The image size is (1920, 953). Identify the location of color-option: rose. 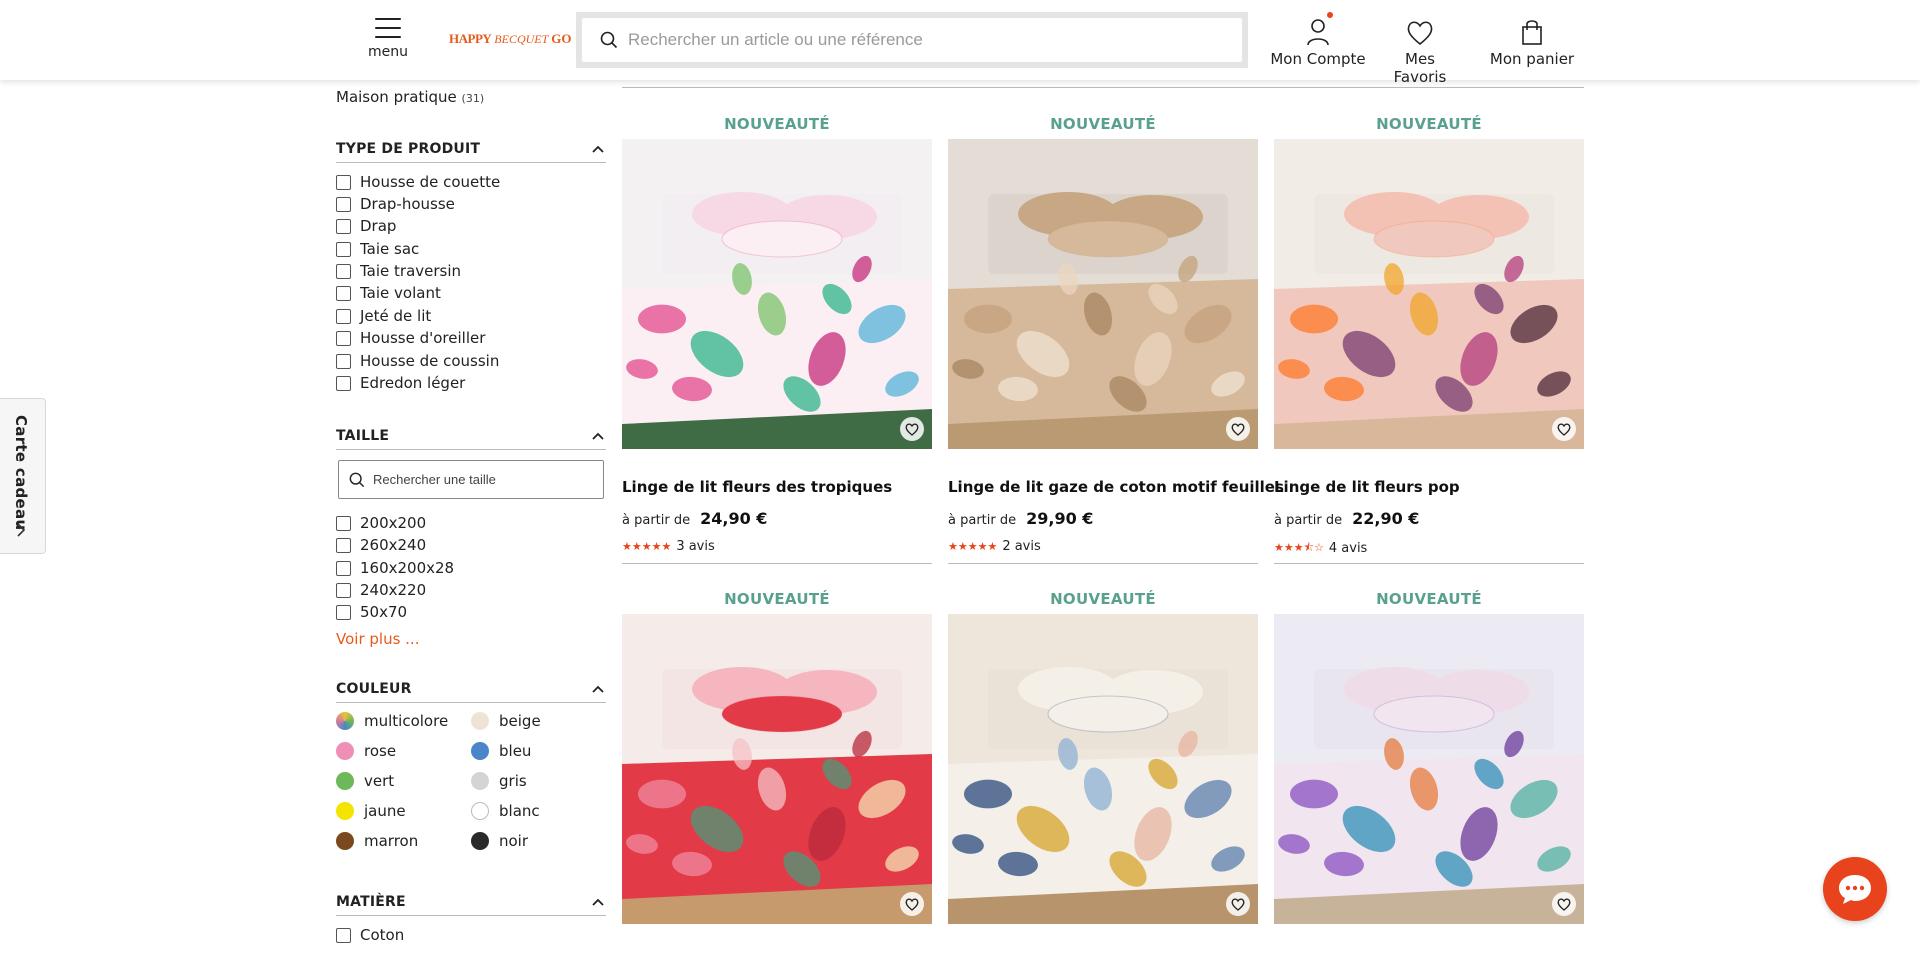
(366, 751).